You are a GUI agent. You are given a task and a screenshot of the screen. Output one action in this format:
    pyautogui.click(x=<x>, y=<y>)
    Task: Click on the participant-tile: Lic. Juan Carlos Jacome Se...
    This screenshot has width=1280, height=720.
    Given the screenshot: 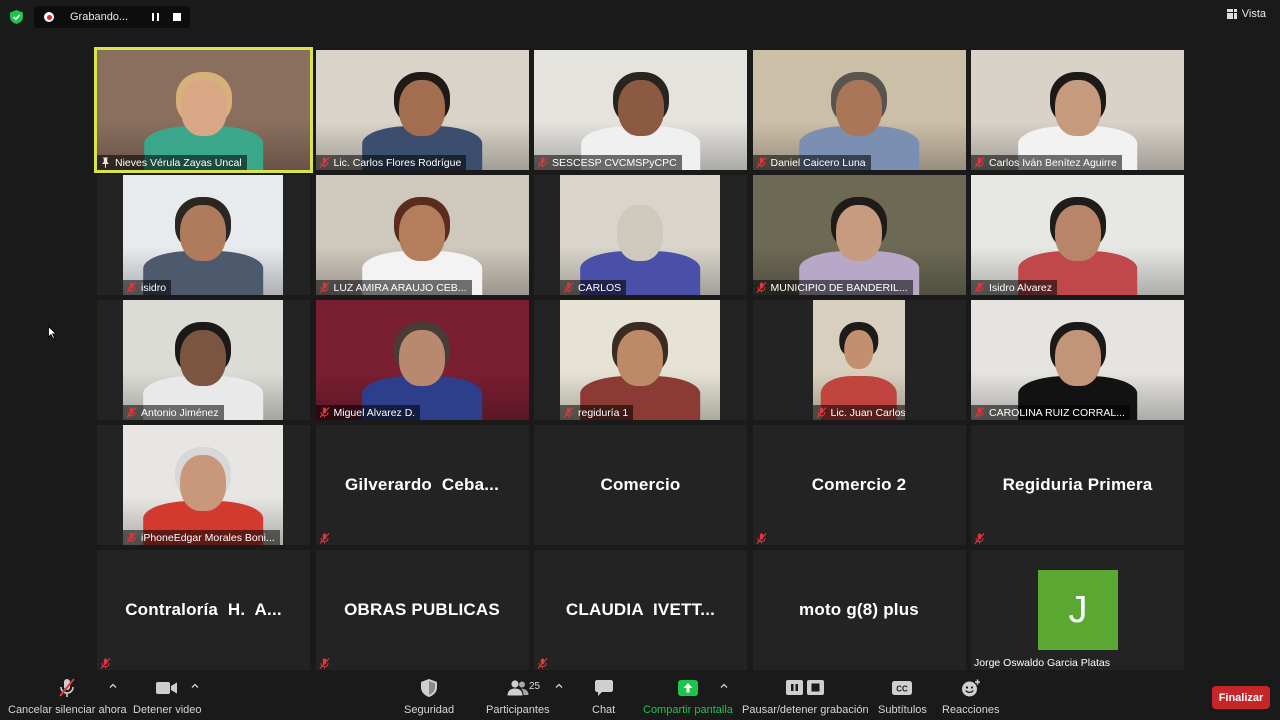 What is the action you would take?
    pyautogui.click(x=859, y=360)
    